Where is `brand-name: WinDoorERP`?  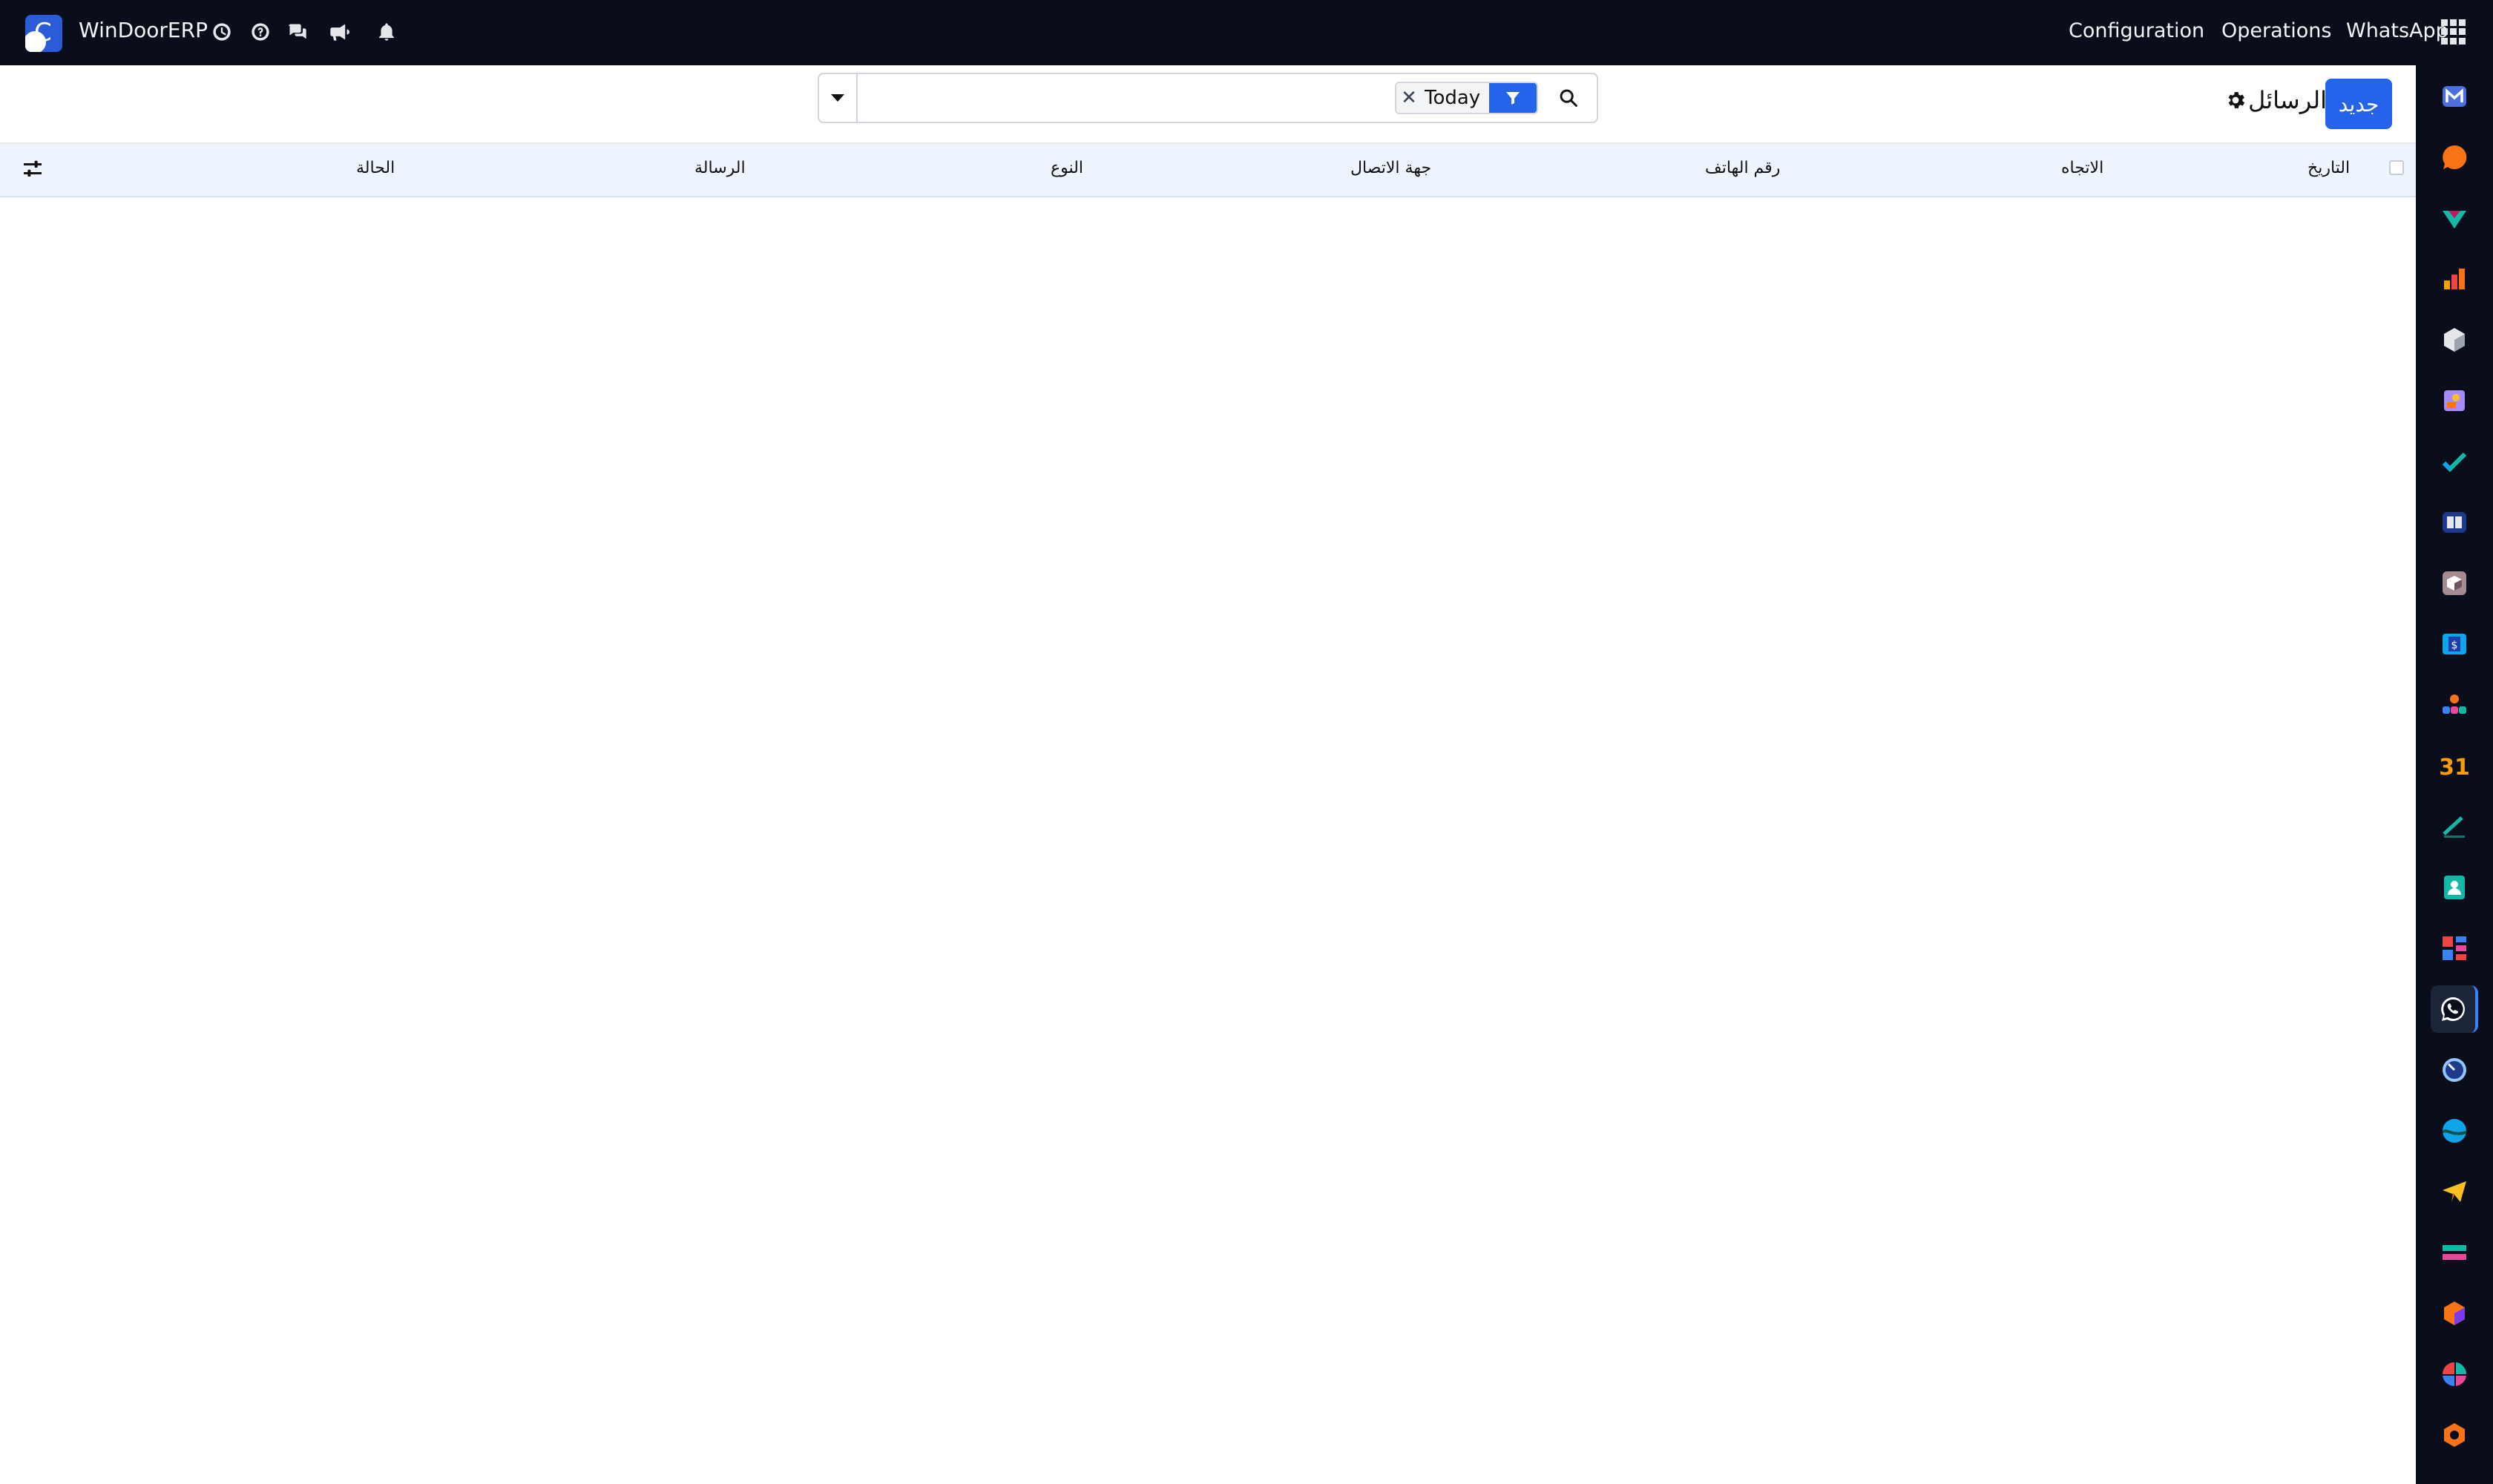
brand-name: WinDoorERP is located at coordinates (143, 30).